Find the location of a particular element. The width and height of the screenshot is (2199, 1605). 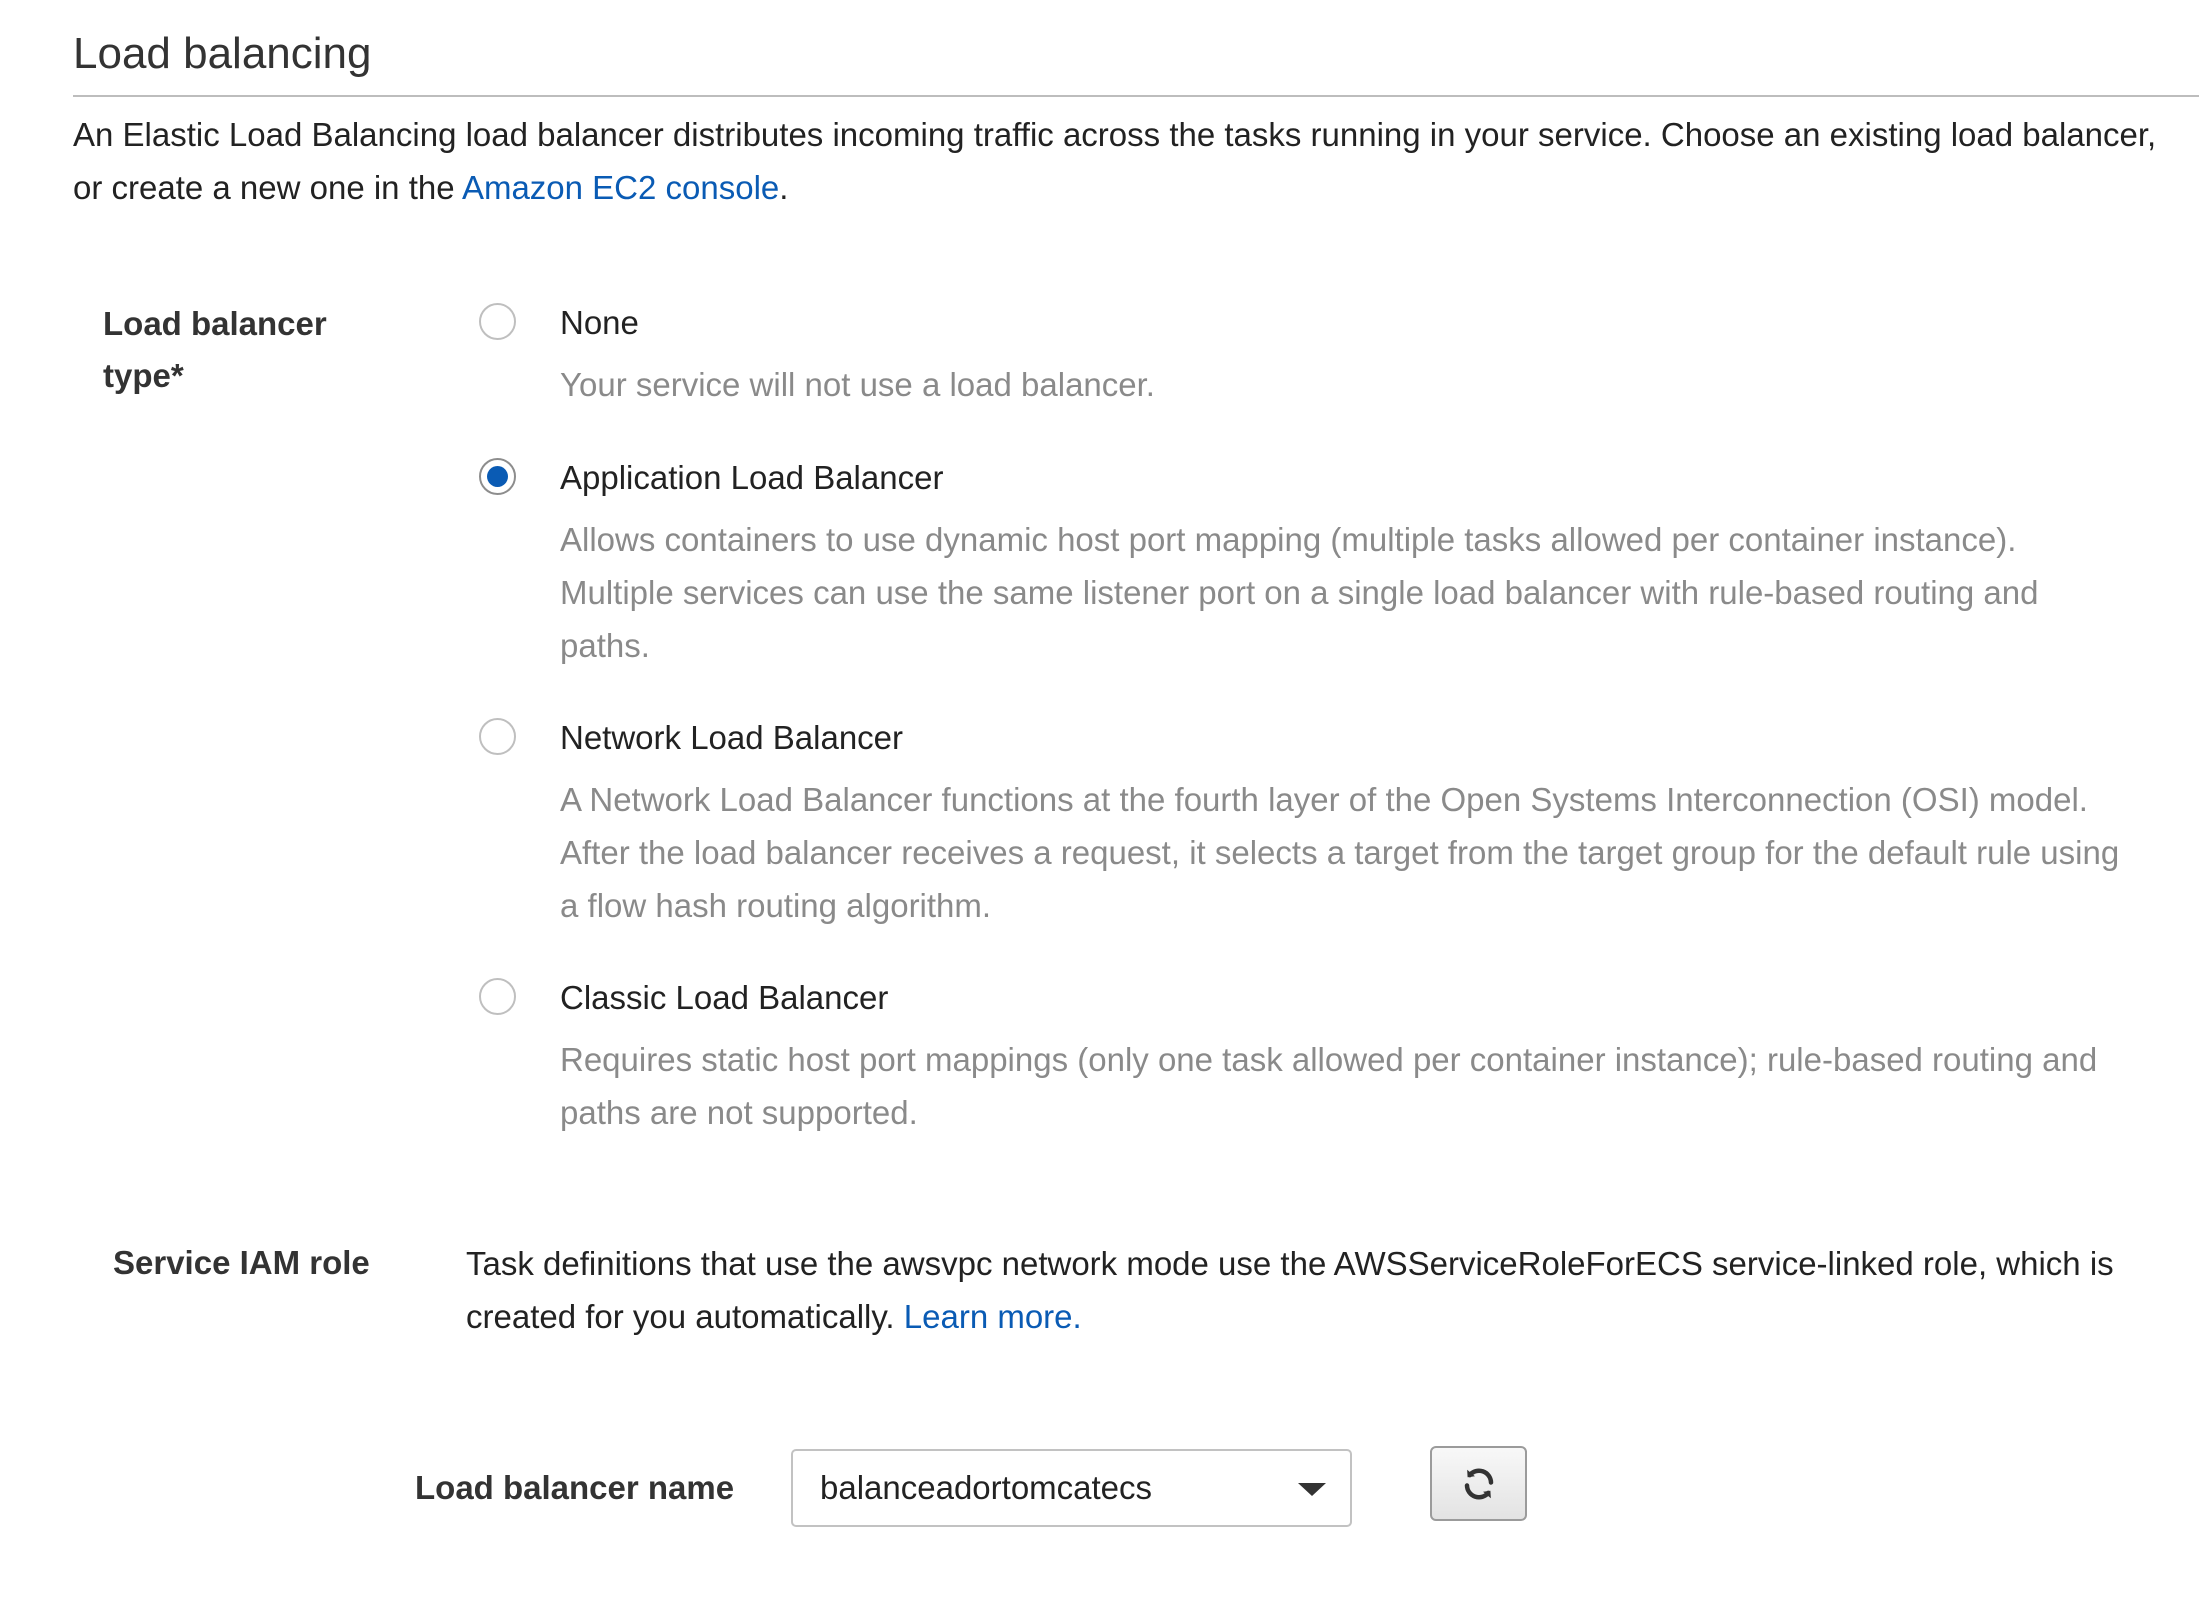

section-title: Load balancing is located at coordinates (222, 53).